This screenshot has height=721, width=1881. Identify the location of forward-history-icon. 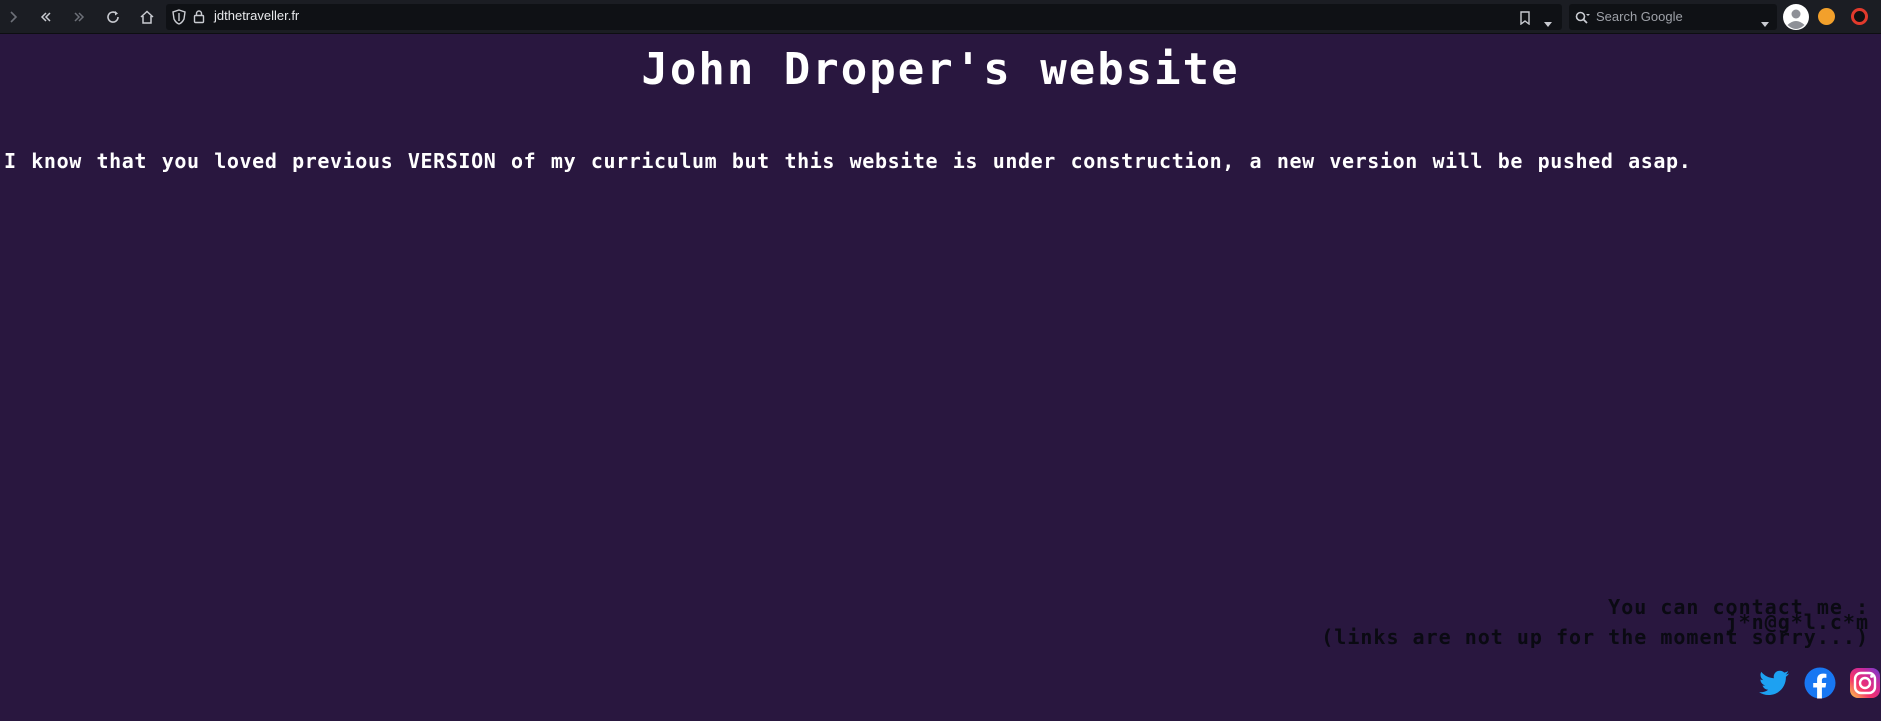
(79, 17).